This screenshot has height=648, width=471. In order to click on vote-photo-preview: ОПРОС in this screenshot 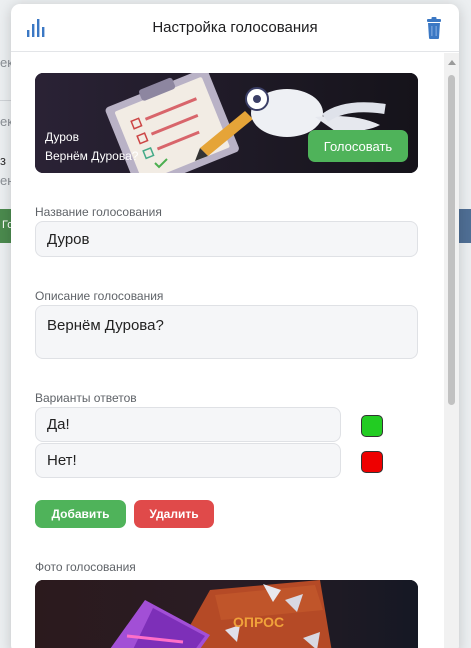, I will do `click(226, 614)`.